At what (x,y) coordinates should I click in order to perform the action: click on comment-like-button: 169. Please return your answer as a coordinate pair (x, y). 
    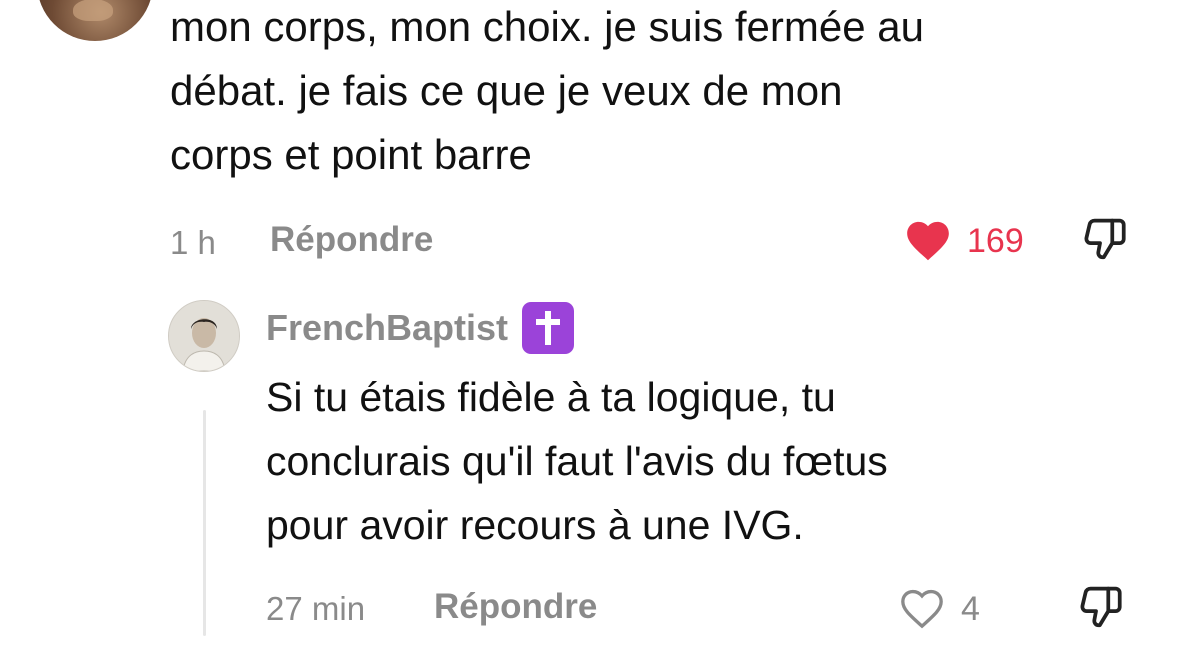
    Looking at the image, I should click on (963, 241).